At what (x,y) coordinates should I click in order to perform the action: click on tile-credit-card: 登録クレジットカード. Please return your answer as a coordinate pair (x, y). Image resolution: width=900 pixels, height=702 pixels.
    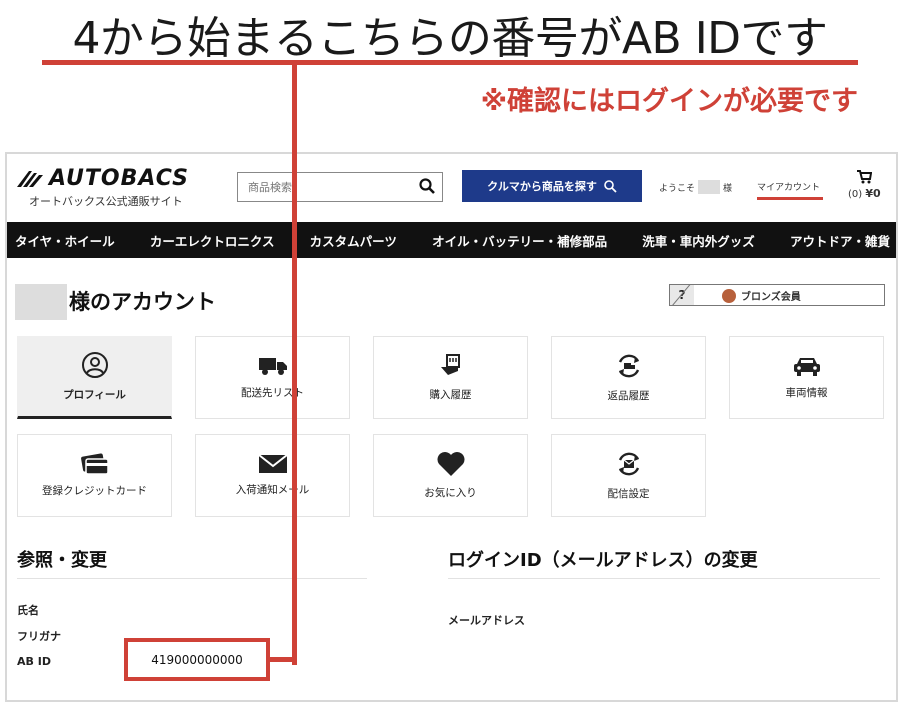
    Looking at the image, I should click on (94, 475).